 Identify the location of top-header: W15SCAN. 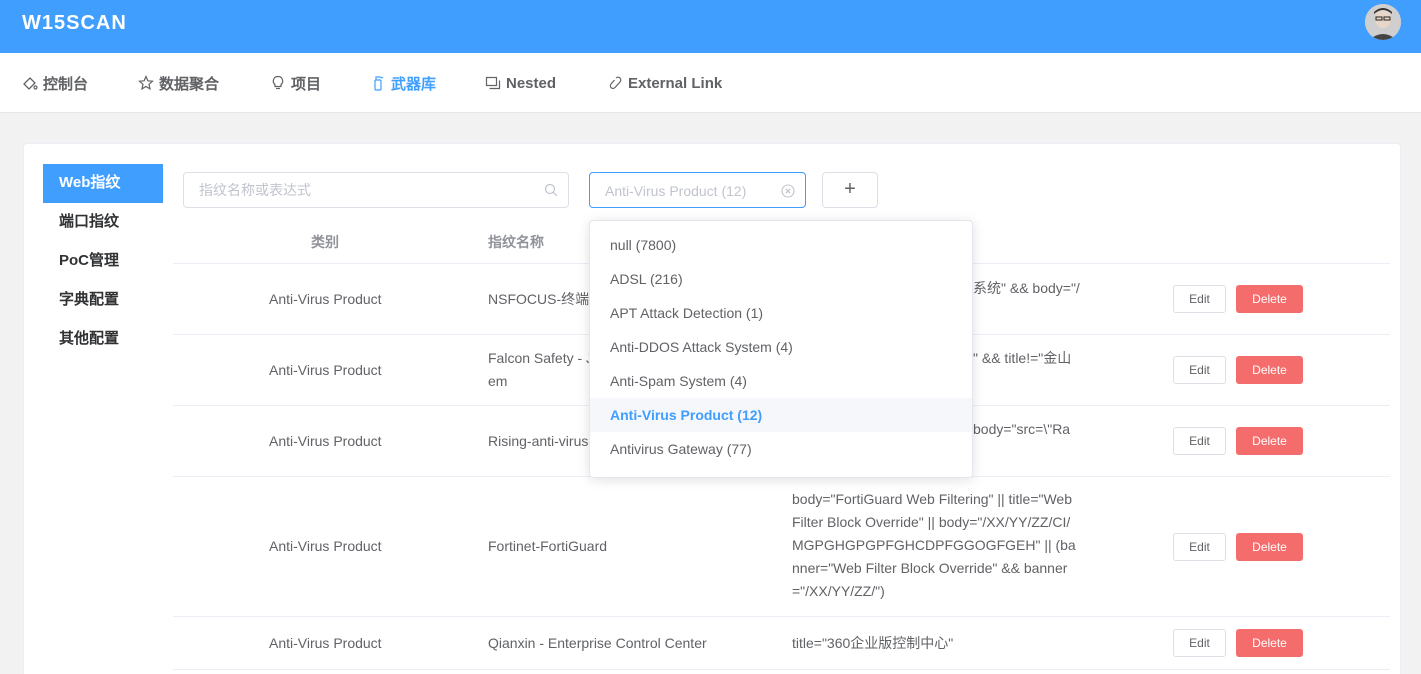
(710, 26).